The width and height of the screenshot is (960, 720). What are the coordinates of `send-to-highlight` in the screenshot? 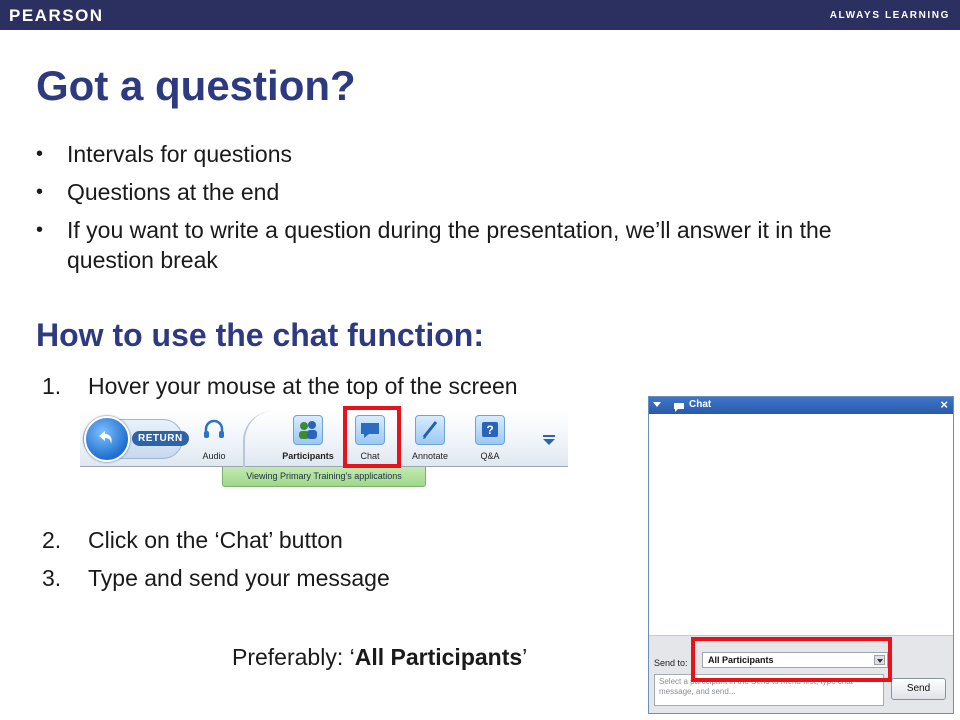 It's located at (791, 659).